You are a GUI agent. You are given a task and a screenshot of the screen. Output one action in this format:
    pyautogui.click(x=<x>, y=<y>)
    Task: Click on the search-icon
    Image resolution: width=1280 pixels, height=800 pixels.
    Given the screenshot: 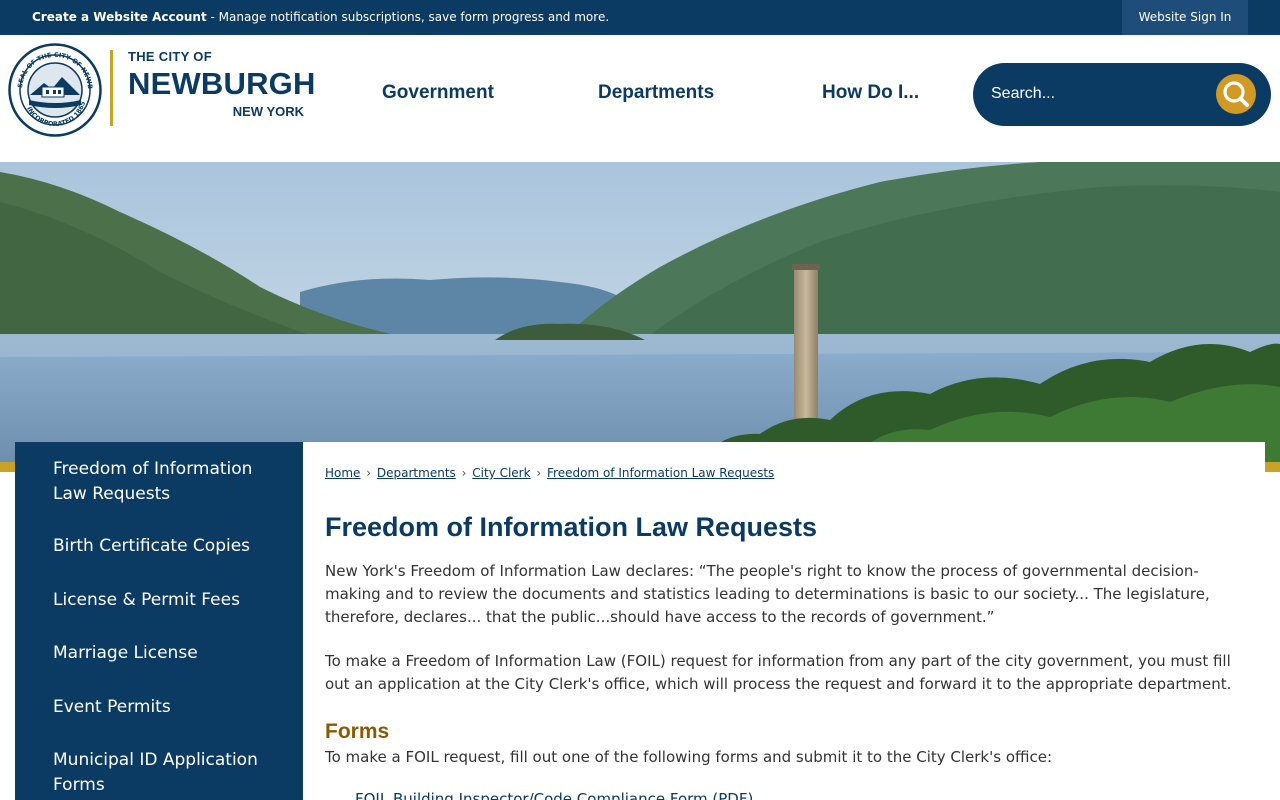 What is the action you would take?
    pyautogui.click(x=1236, y=94)
    